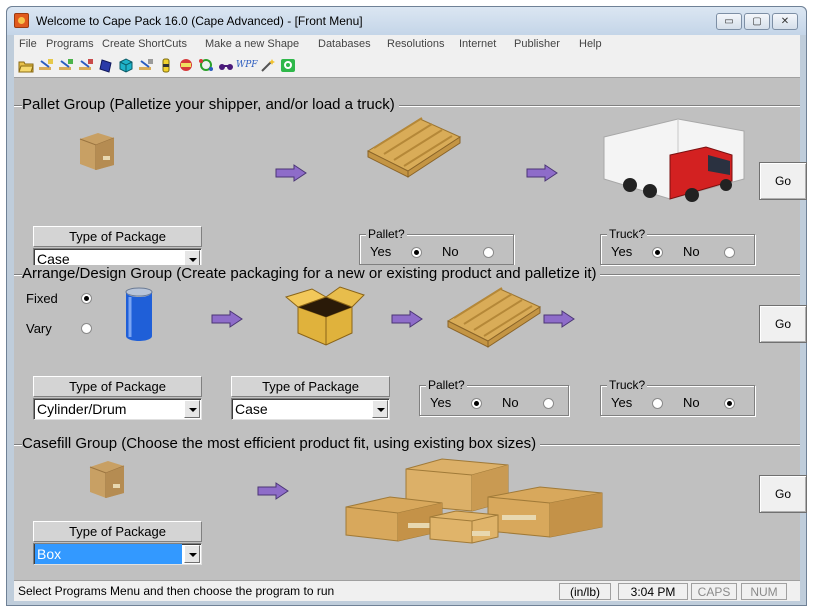  What do you see at coordinates (146, 65) in the screenshot?
I see `casefill-tool-icon` at bounding box center [146, 65].